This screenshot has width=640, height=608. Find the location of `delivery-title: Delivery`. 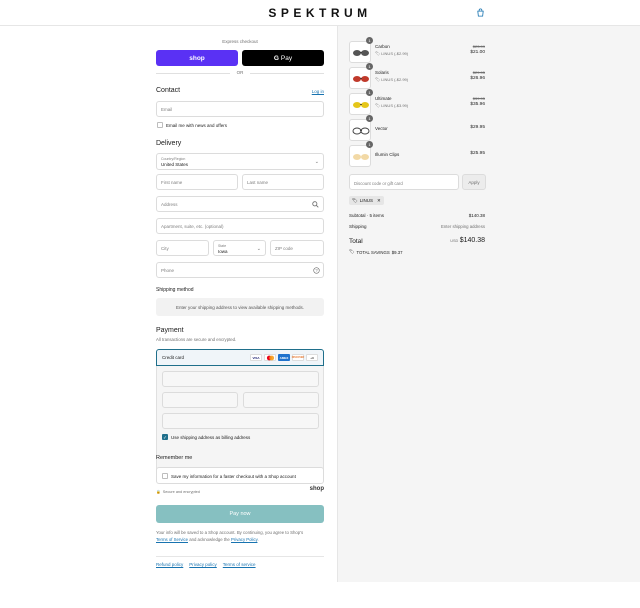

delivery-title: Delivery is located at coordinates (169, 143).